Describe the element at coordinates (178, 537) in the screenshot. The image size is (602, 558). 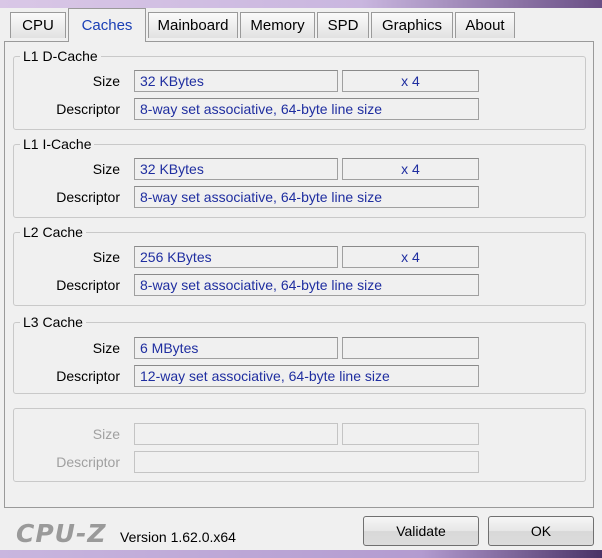
I see `version-text: Version 1.62.0.x64` at that location.